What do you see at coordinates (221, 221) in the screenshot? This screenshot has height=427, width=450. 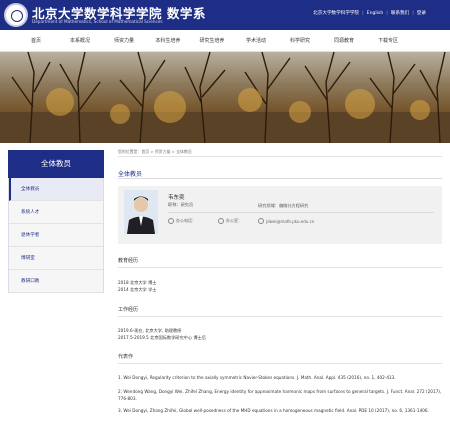 I see `location-icon` at bounding box center [221, 221].